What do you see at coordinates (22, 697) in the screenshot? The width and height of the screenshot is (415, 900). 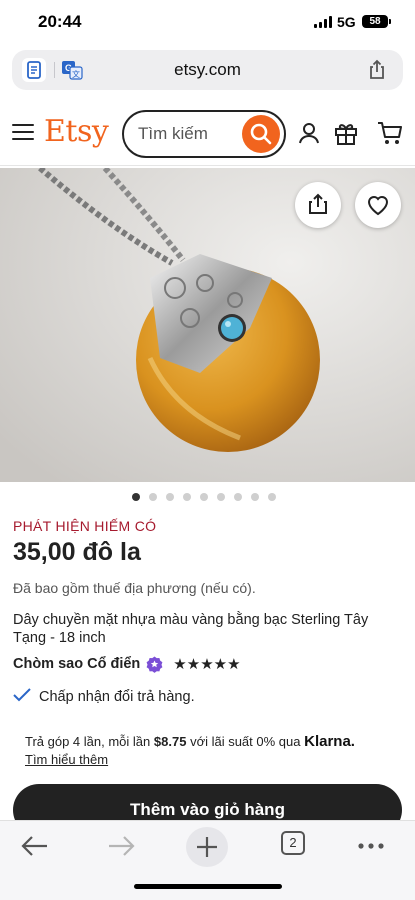 I see `check-icon` at bounding box center [22, 697].